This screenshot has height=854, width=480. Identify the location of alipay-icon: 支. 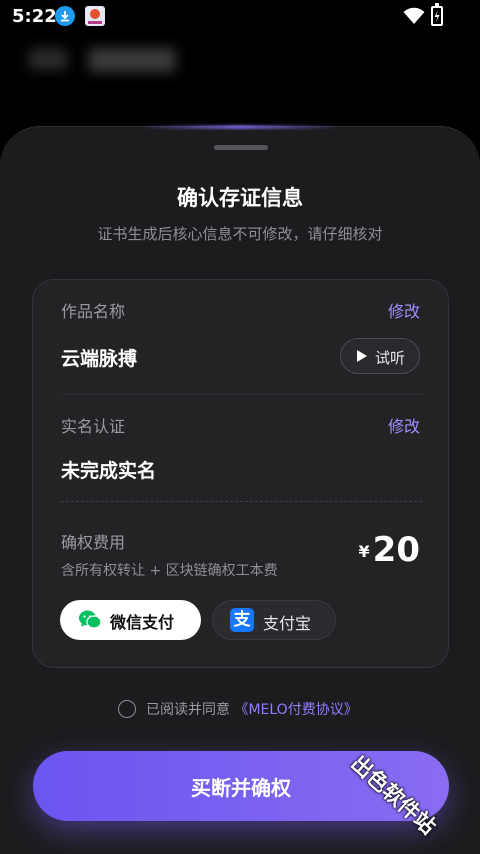
(242, 620).